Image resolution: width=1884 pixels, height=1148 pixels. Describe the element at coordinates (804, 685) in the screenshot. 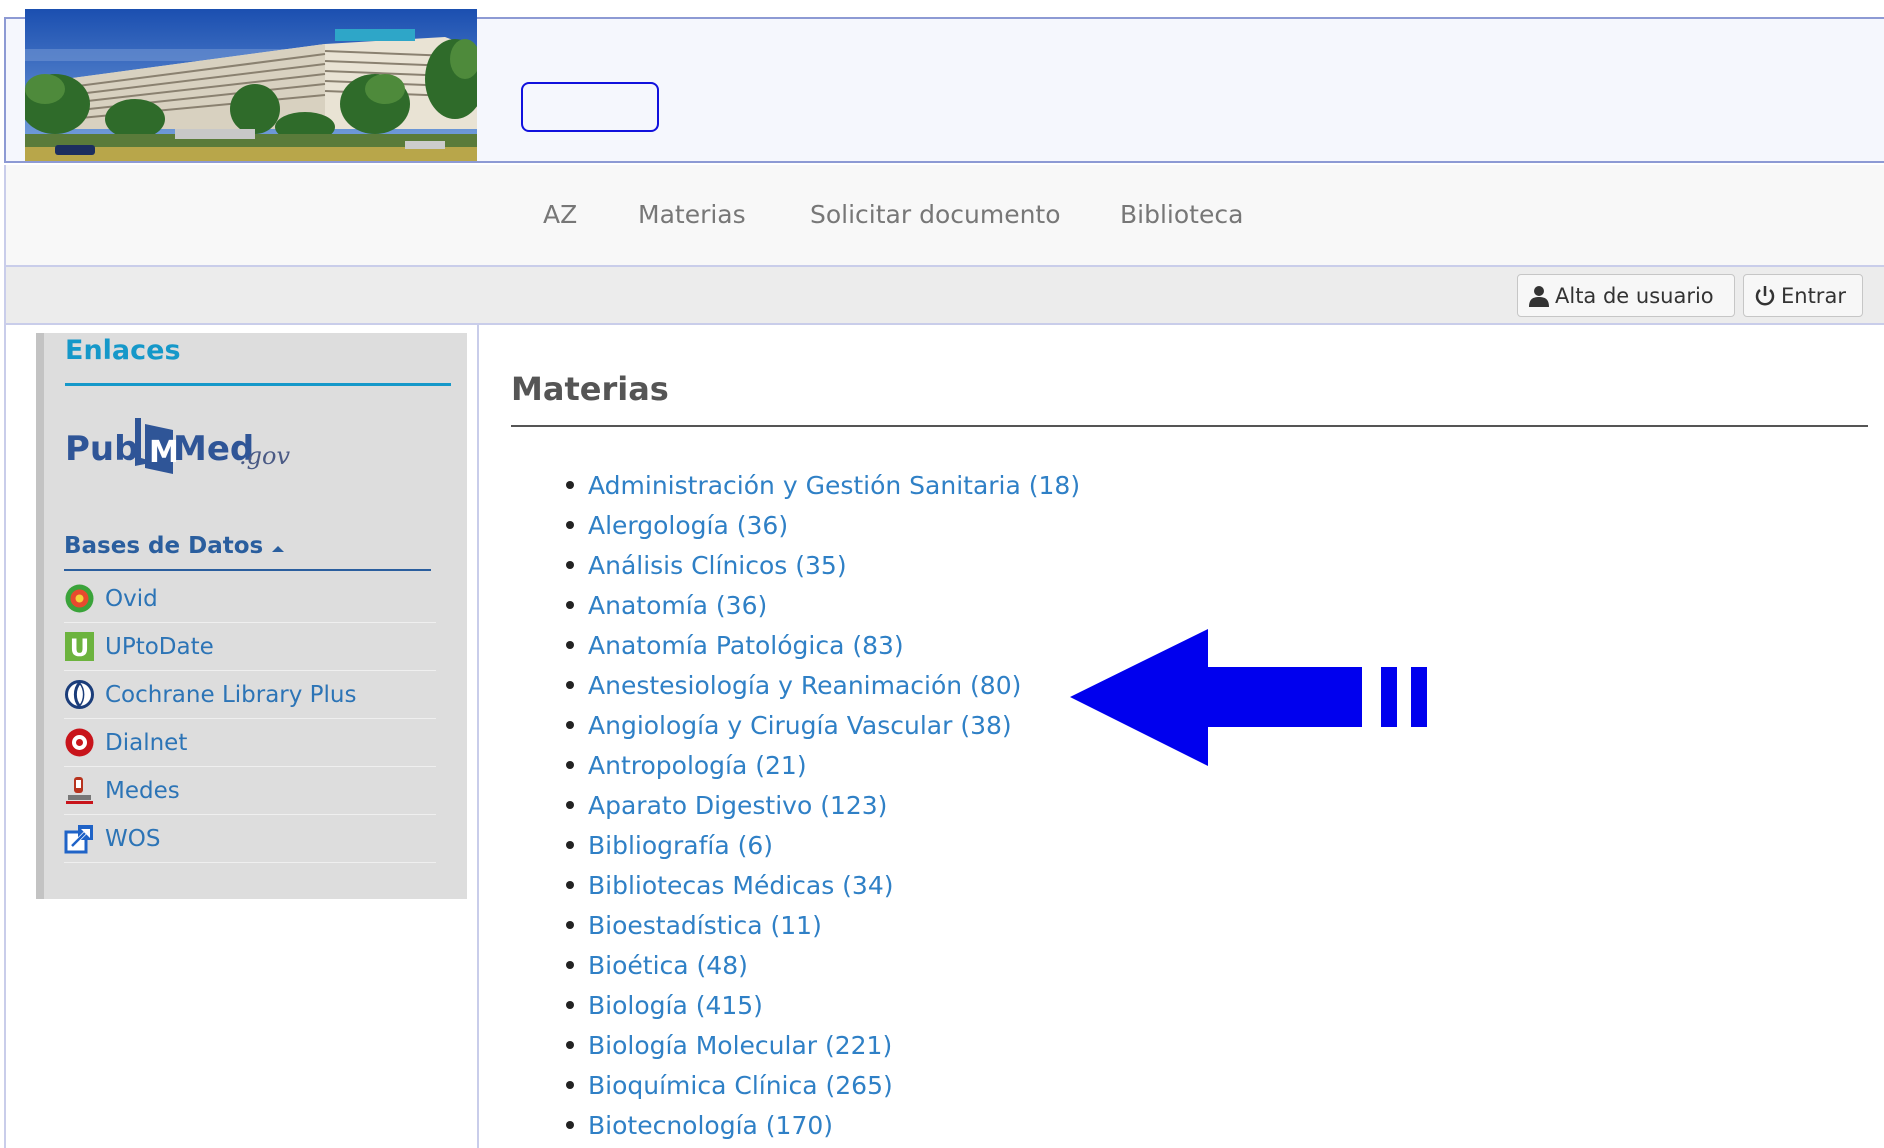

I see `subject-link: Anestesiología y Reanimación (80)` at that location.